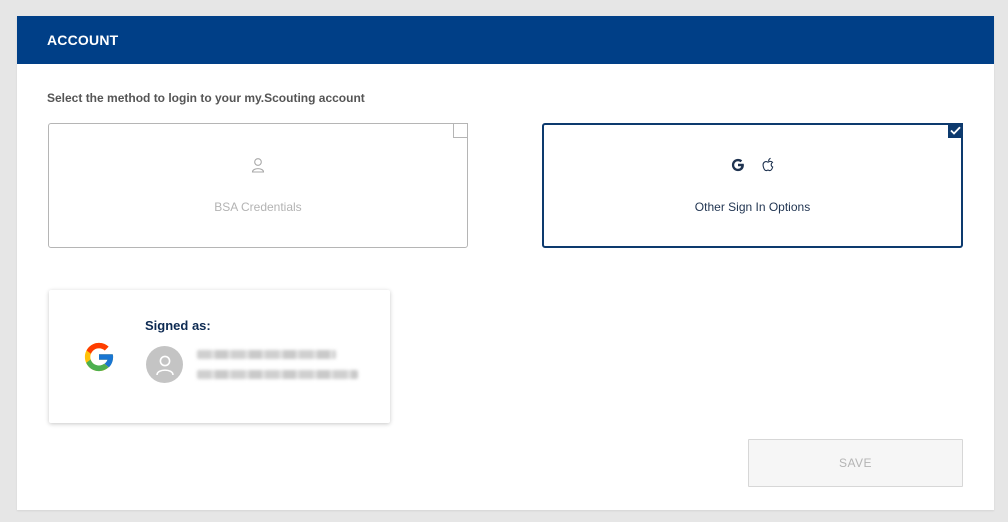 This screenshot has width=1008, height=522. I want to click on google-logo-icon, so click(99, 359).